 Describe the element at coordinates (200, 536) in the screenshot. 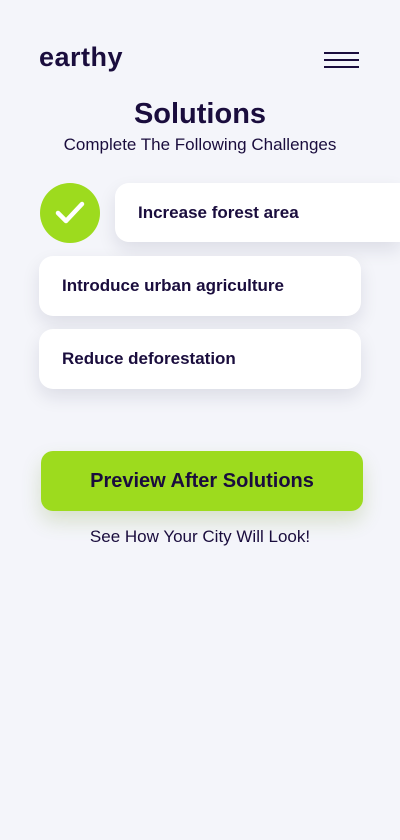

I see `preview-caption: See How Your City Will Look!` at that location.